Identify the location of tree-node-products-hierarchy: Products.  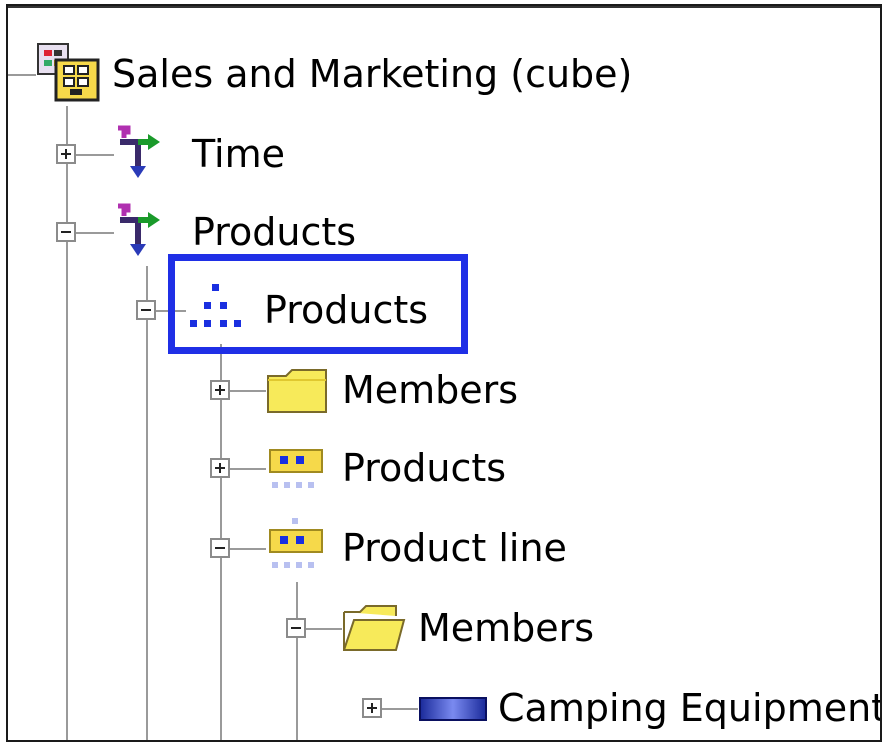
(238, 310).